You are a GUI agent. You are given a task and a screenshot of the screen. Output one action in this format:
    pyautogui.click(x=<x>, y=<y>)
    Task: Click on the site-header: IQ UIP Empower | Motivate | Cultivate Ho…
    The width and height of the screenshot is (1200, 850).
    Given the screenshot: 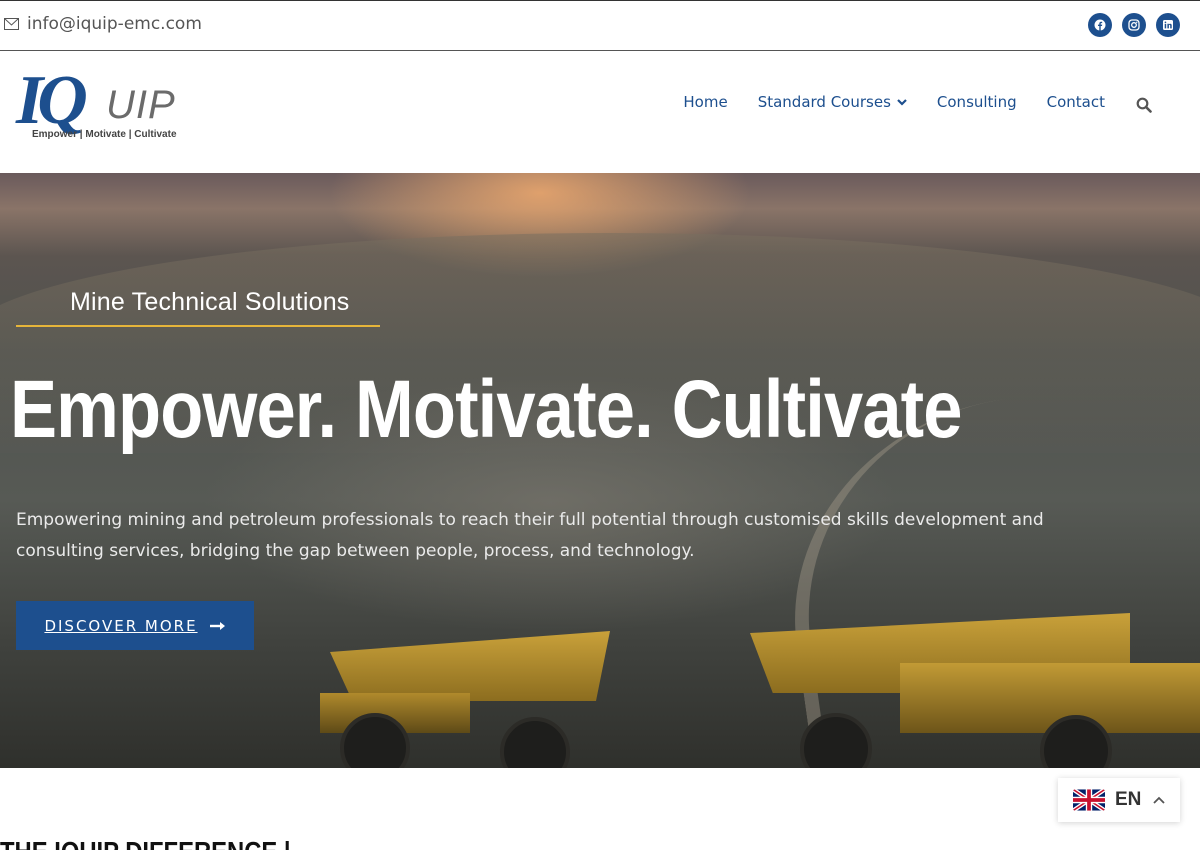 What is the action you would take?
    pyautogui.click(x=600, y=112)
    